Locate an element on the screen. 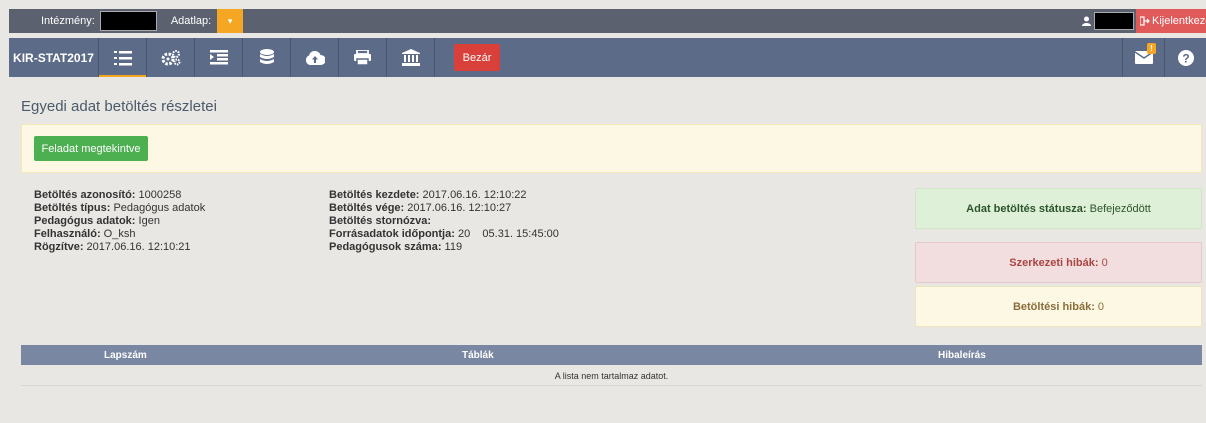 The height and width of the screenshot is (423, 1206). detail-row: Betöltés stornózva: is located at coordinates (444, 221).